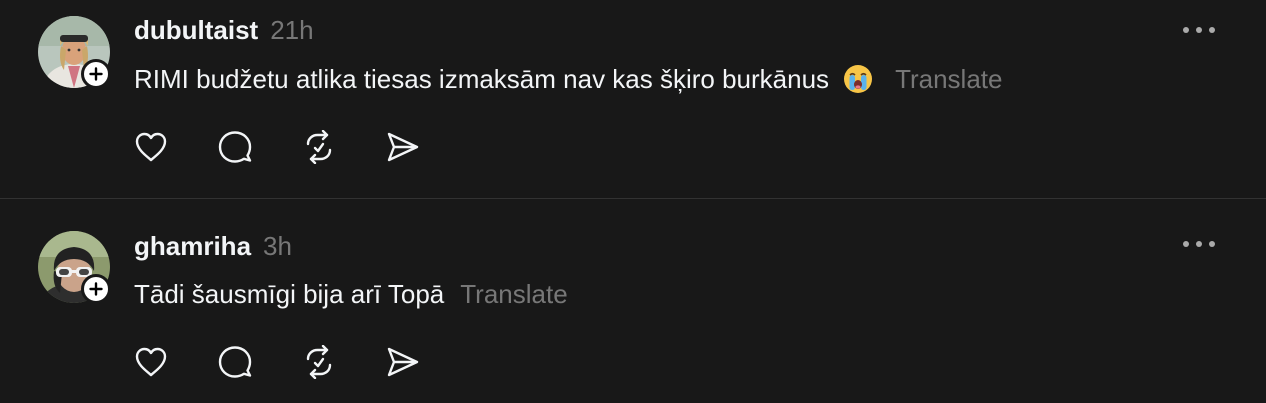  I want to click on post-text: Tādi šausmīgi bija arī Topā, so click(289, 293).